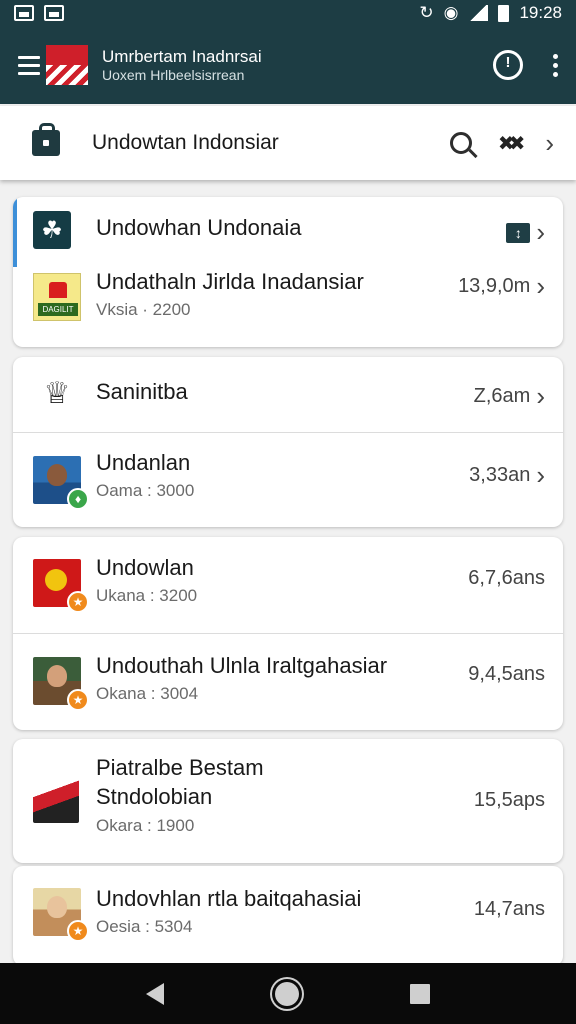 The width and height of the screenshot is (576, 1024). I want to click on list-item-meta: Z,6am, so click(502, 396).